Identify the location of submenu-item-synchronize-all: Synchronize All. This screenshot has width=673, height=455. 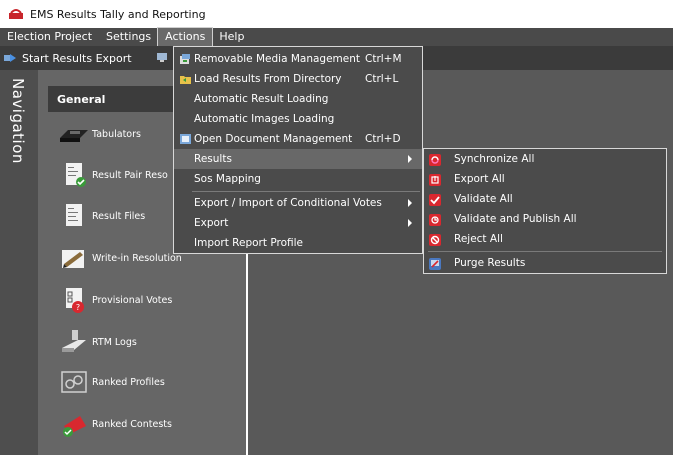
(545, 160).